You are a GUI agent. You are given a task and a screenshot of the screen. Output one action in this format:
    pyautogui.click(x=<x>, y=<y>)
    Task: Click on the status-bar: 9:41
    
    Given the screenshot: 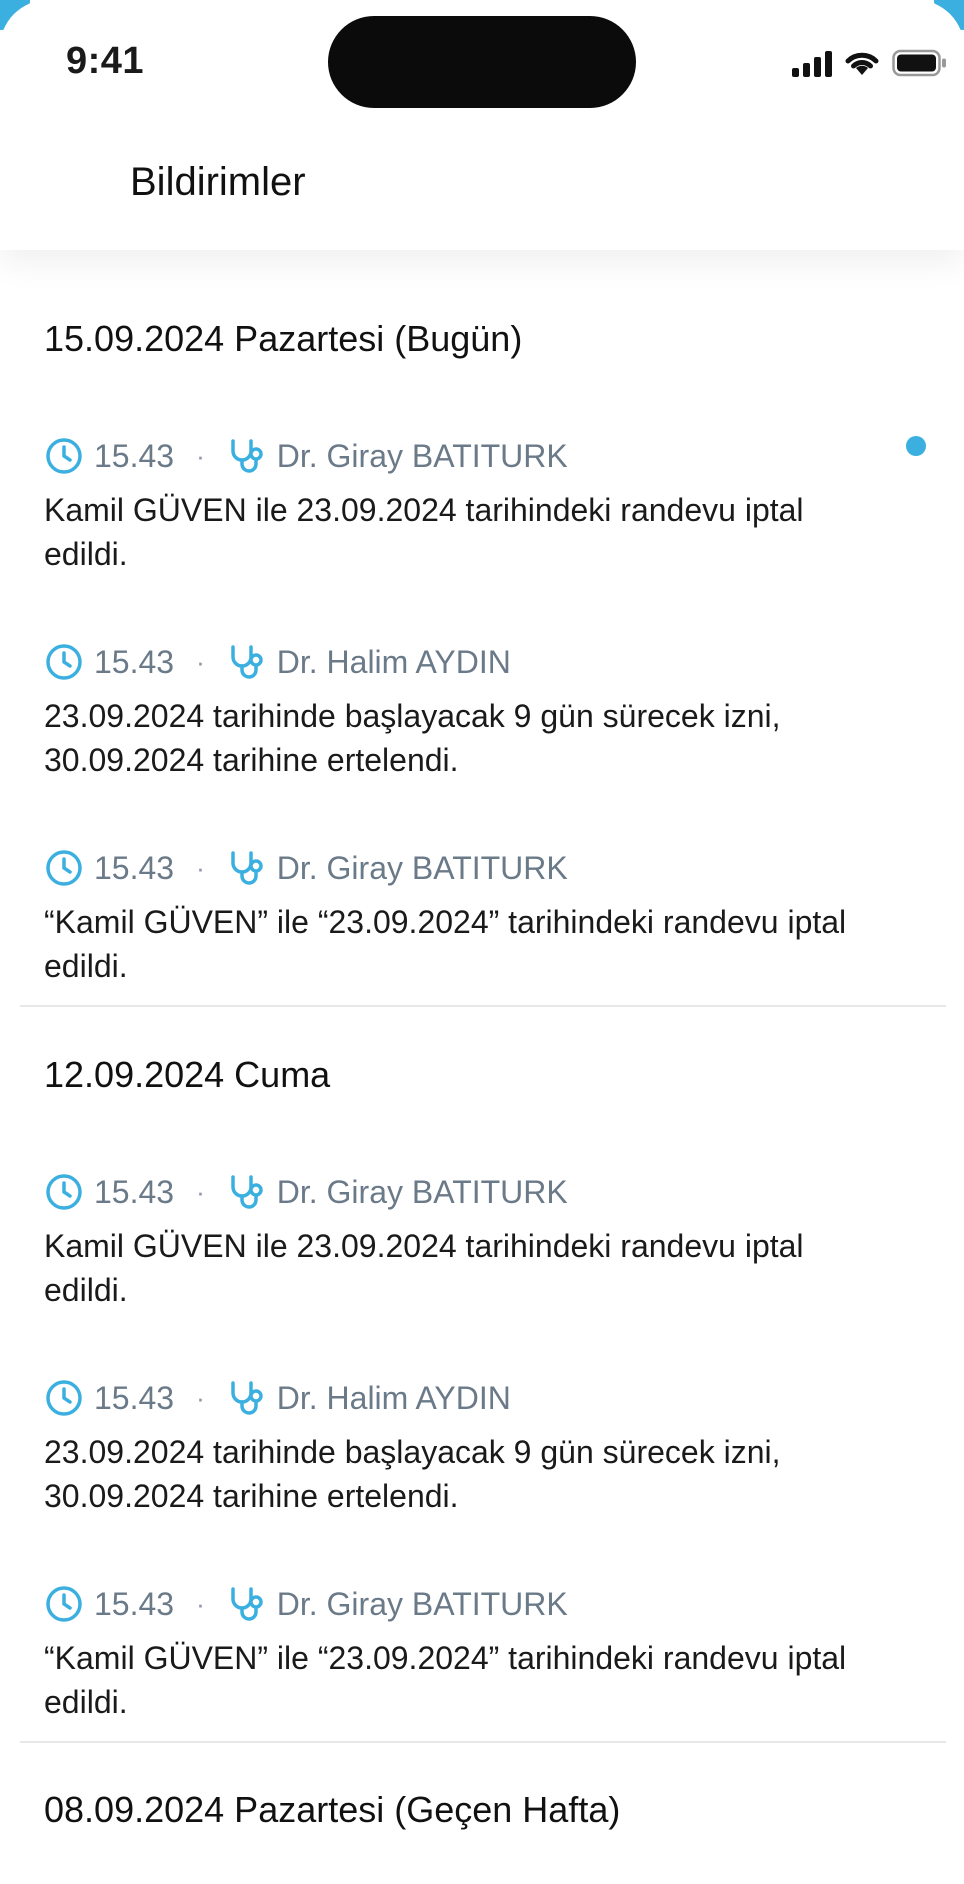 What is the action you would take?
    pyautogui.click(x=482, y=60)
    